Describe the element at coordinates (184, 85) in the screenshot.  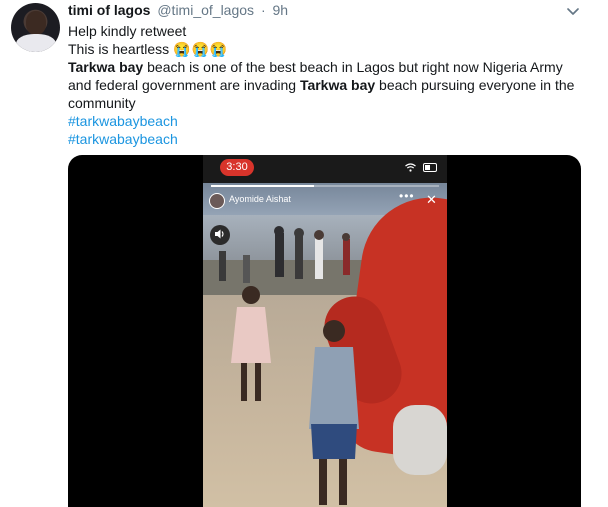
I see `tweet-line-text: and federal government are invading` at that location.